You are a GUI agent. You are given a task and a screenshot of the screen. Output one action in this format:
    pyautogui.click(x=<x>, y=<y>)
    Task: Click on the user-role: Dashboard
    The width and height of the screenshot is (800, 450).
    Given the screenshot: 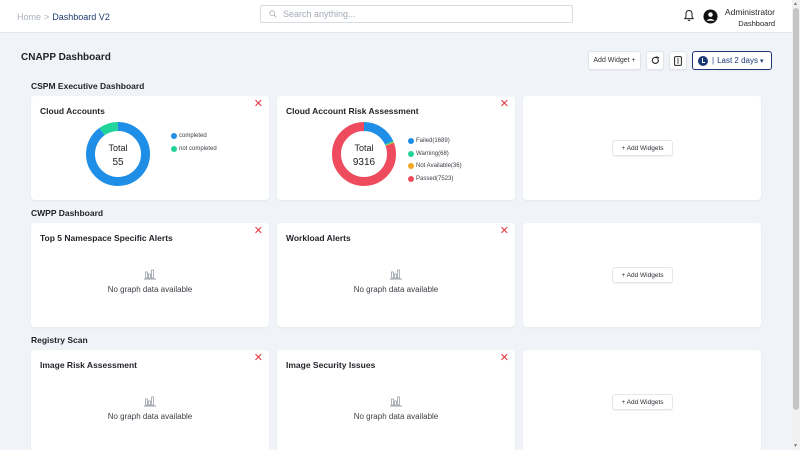 What is the action you would take?
    pyautogui.click(x=756, y=23)
    